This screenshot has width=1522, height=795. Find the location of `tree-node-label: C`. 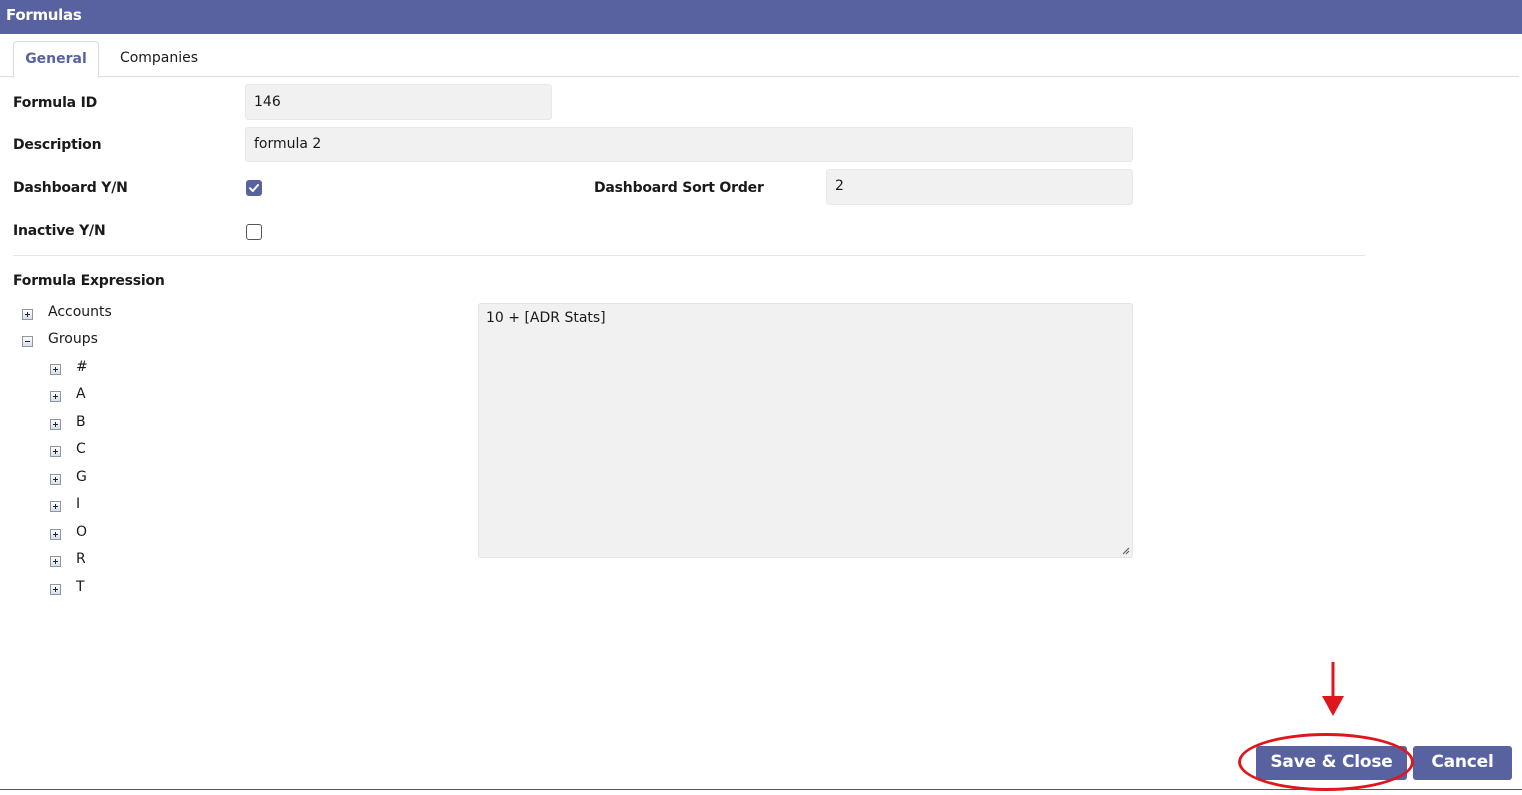

tree-node-label: C is located at coordinates (81, 449).